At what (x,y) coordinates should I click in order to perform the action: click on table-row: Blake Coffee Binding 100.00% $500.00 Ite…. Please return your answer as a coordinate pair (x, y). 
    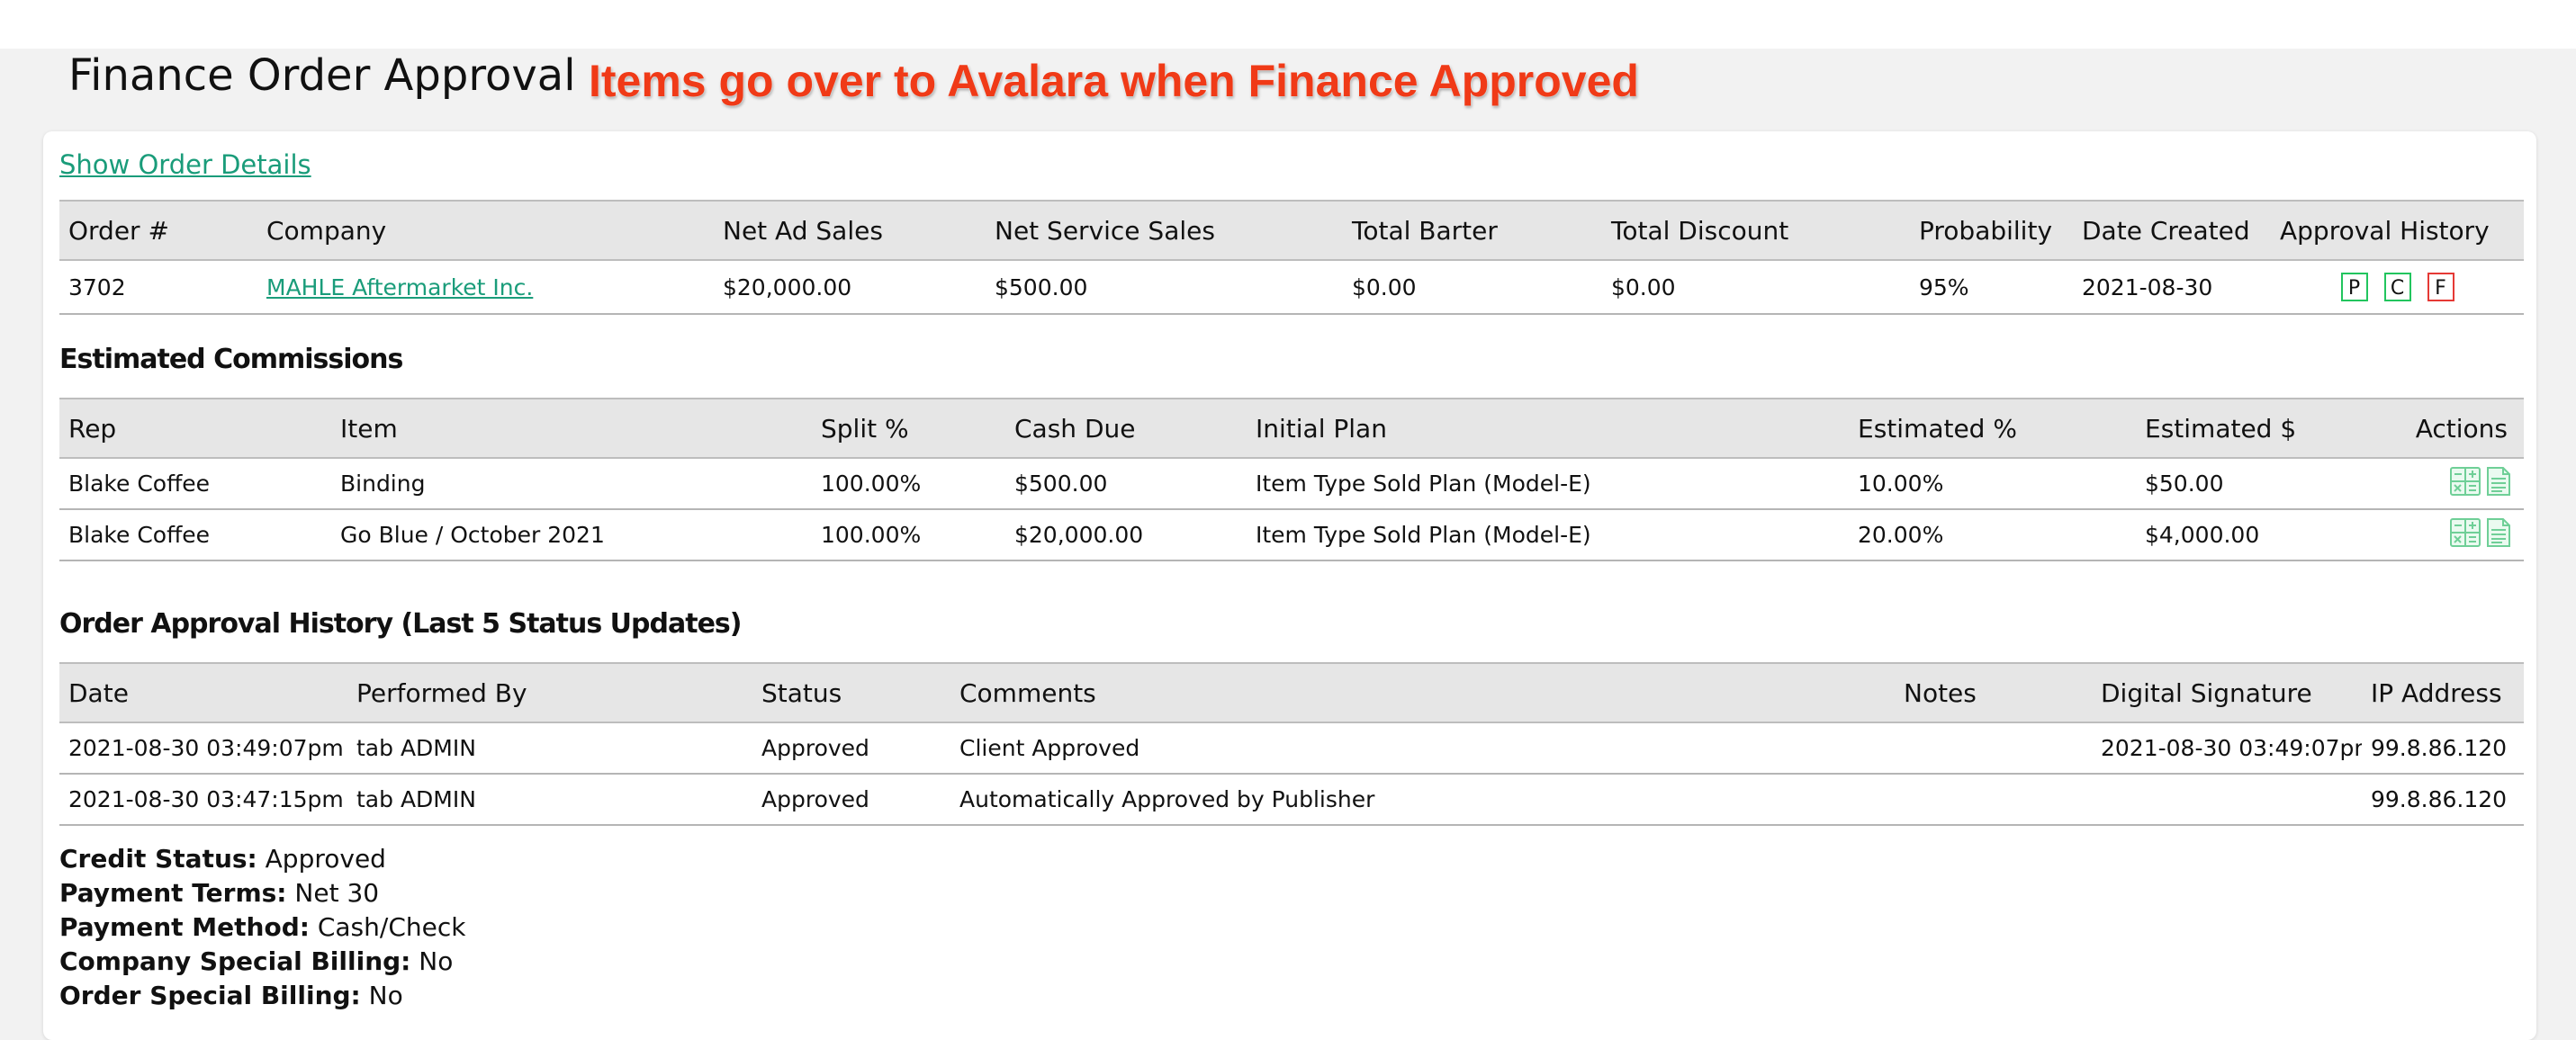
    Looking at the image, I should click on (1291, 484).